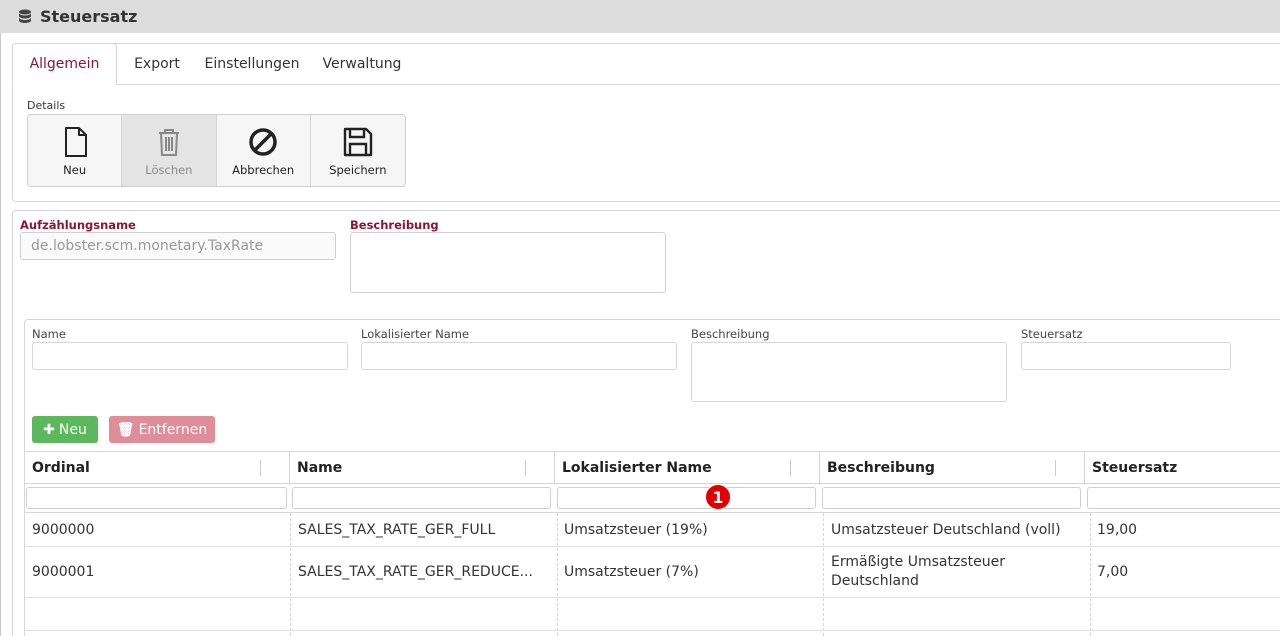 The width and height of the screenshot is (1280, 636). Describe the element at coordinates (169, 170) in the screenshot. I see `delete-button-label: Löschen` at that location.